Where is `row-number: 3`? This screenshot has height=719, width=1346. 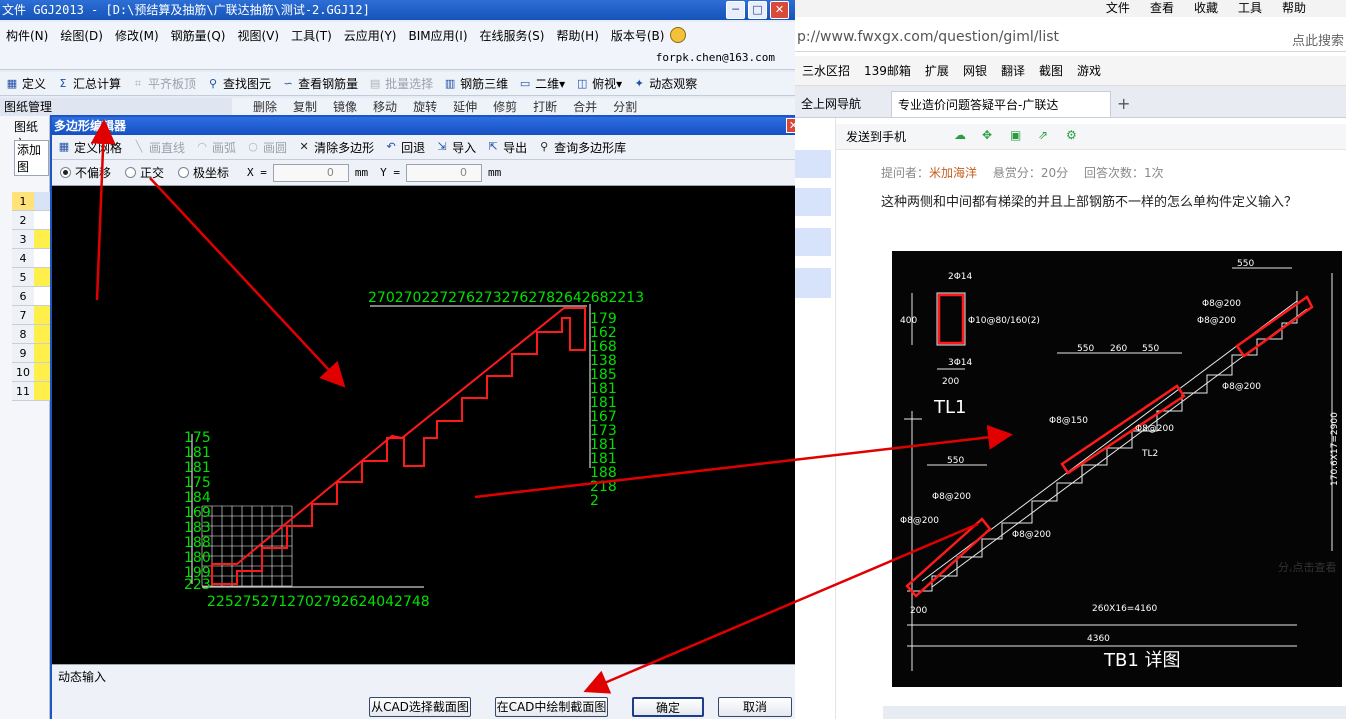
row-number: 3 is located at coordinates (23, 239).